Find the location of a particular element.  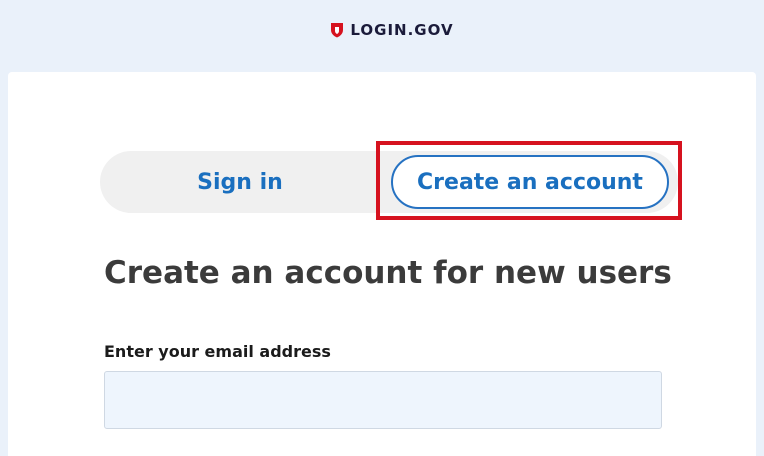

highlight-box is located at coordinates (529, 180).